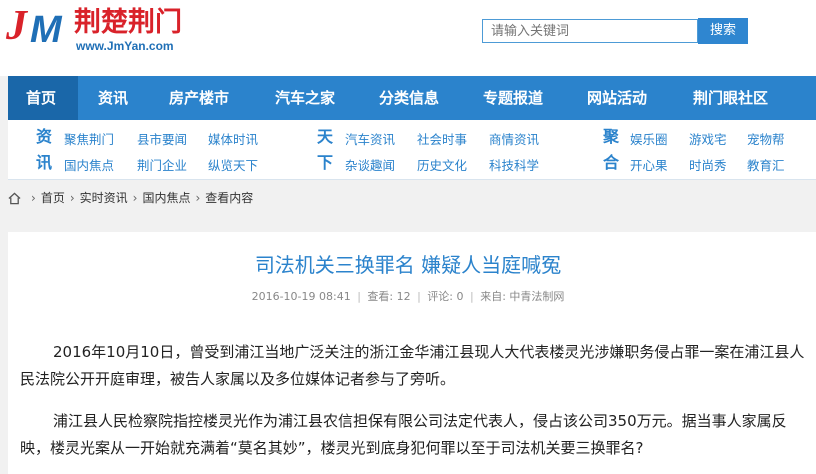 The height and width of the screenshot is (474, 816). Describe the element at coordinates (513, 98) in the screenshot. I see `nav-item-topics: 专题报道` at that location.